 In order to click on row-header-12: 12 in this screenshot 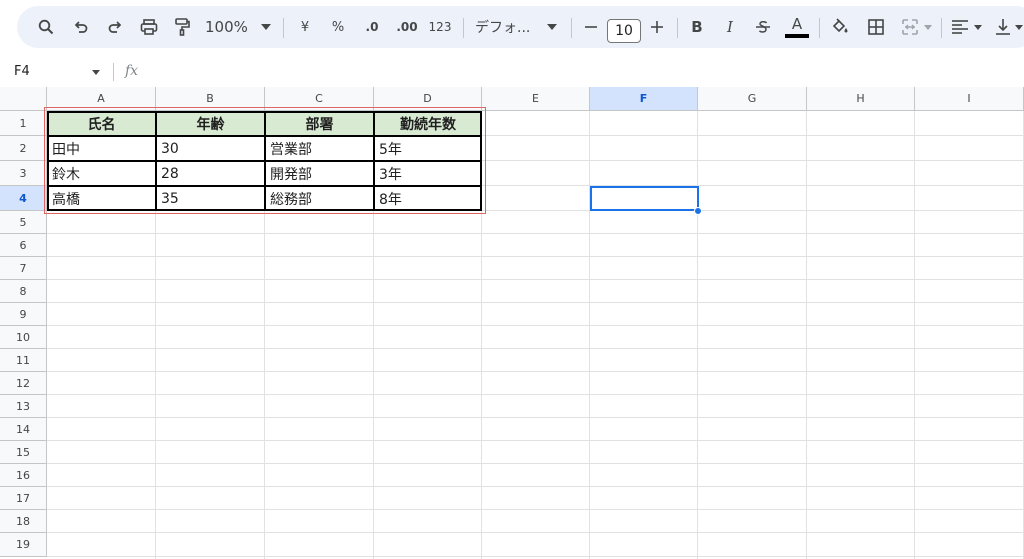, I will do `click(23, 383)`.